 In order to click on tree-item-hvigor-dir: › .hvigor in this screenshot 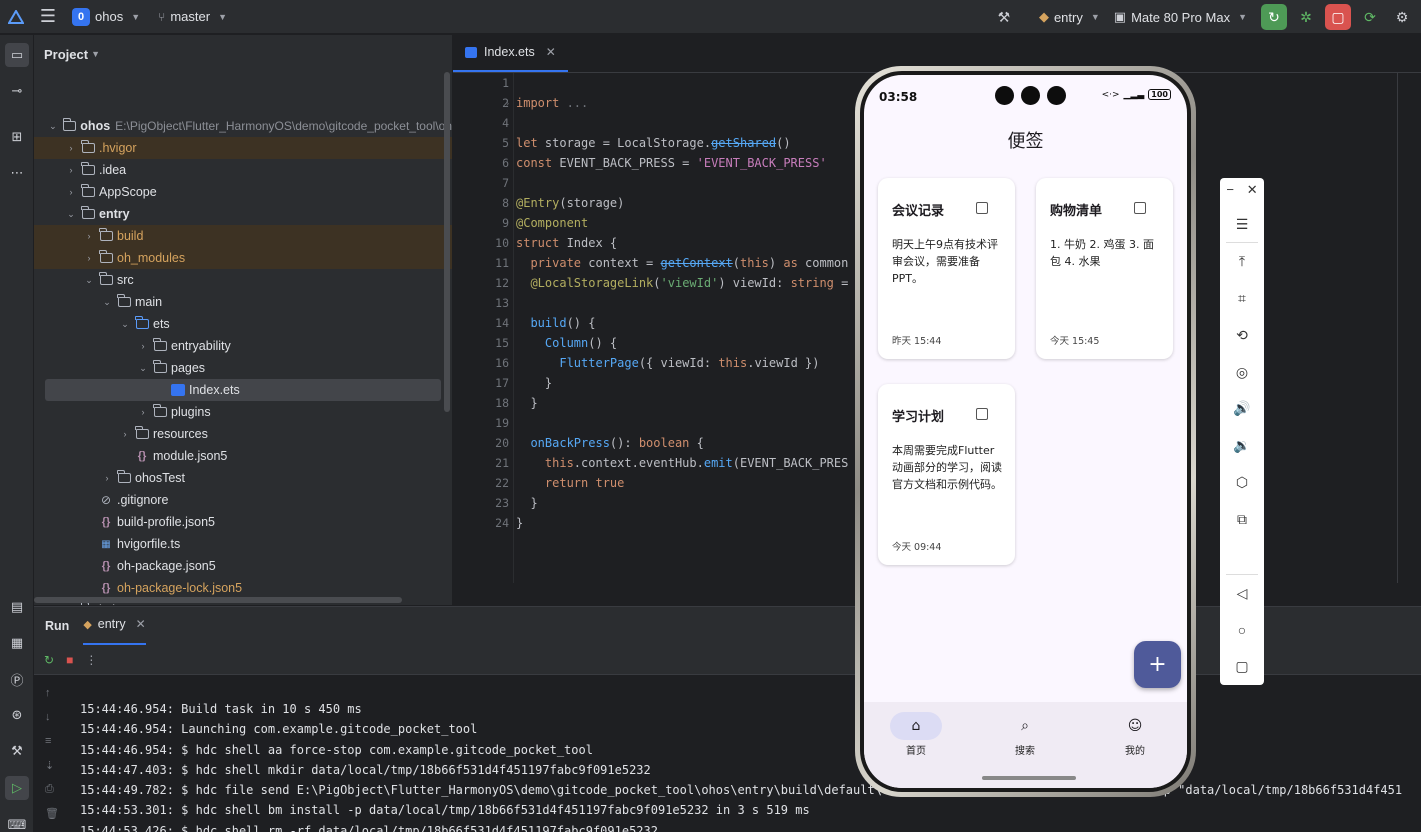, I will do `click(243, 148)`.